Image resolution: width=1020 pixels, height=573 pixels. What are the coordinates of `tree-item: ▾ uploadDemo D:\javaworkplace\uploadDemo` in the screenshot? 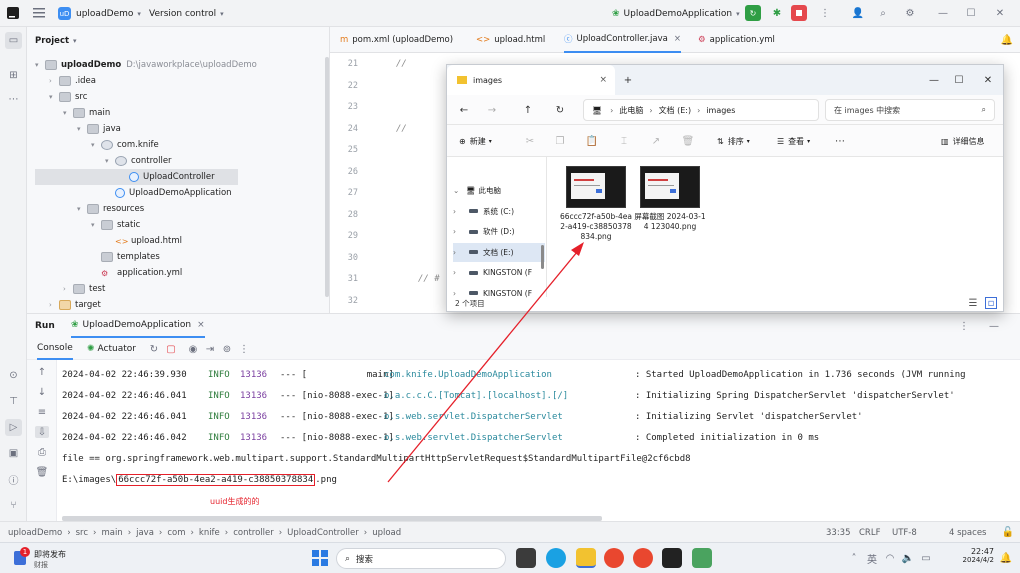 It's located at (146, 65).